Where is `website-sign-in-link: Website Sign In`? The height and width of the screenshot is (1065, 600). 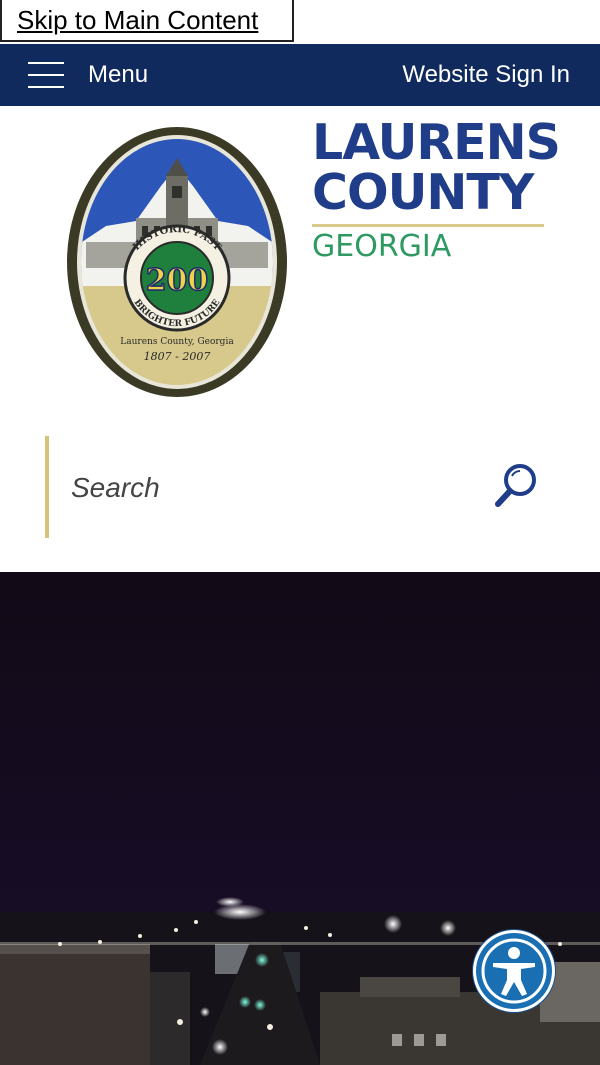 website-sign-in-link: Website Sign In is located at coordinates (486, 75).